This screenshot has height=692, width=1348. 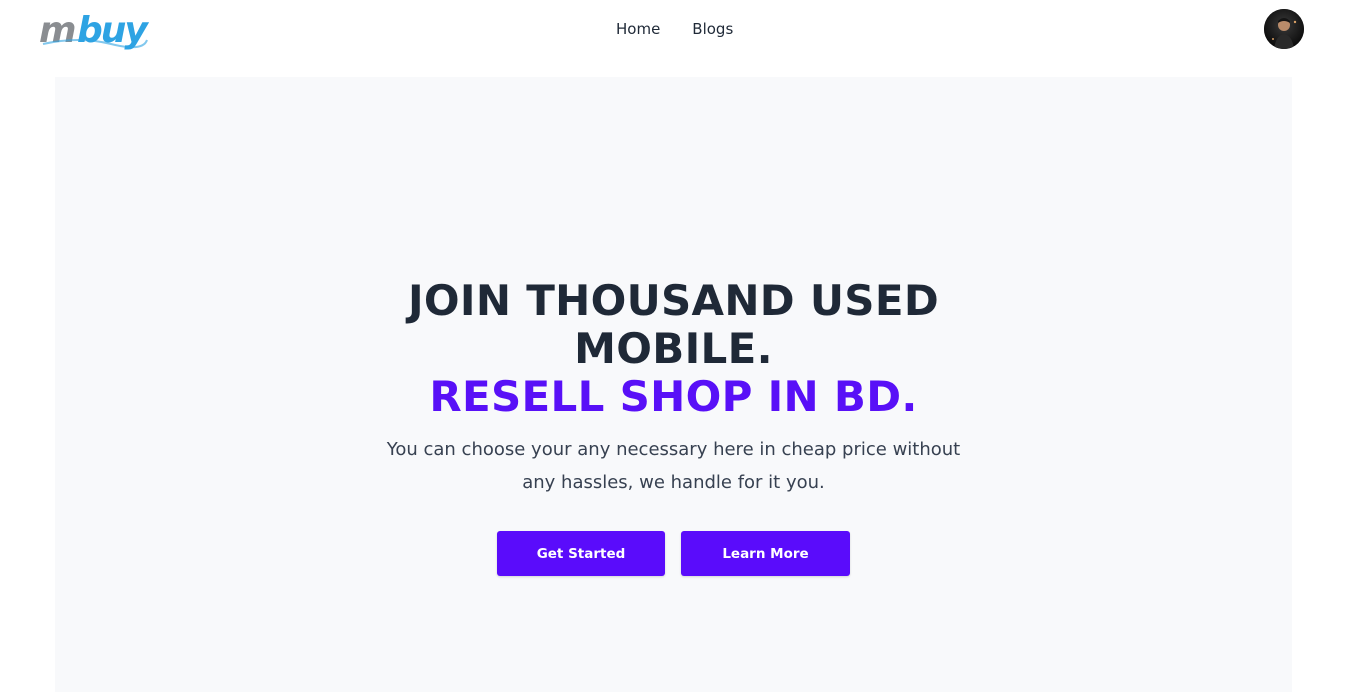 I want to click on brand-logo: m buy mbuy, so click(x=95, y=31).